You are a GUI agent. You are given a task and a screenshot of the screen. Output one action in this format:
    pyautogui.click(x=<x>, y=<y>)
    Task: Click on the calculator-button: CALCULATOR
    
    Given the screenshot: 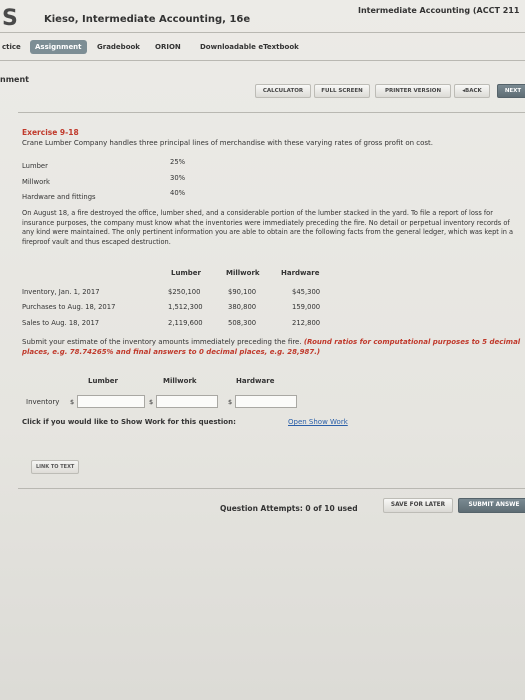 What is the action you would take?
    pyautogui.click(x=283, y=91)
    